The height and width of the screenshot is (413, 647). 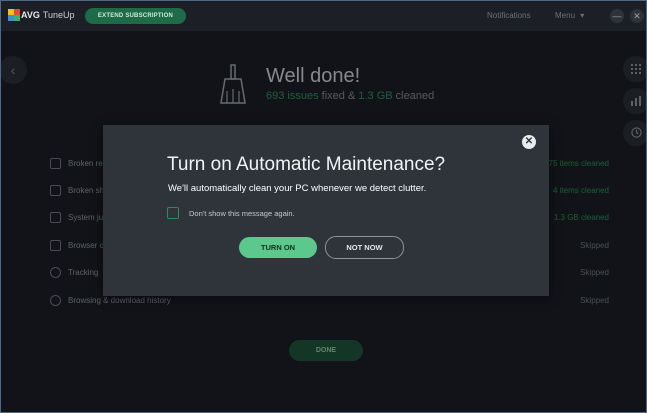 What do you see at coordinates (529, 142) in the screenshot?
I see `dialog-close-button: ✕` at bounding box center [529, 142].